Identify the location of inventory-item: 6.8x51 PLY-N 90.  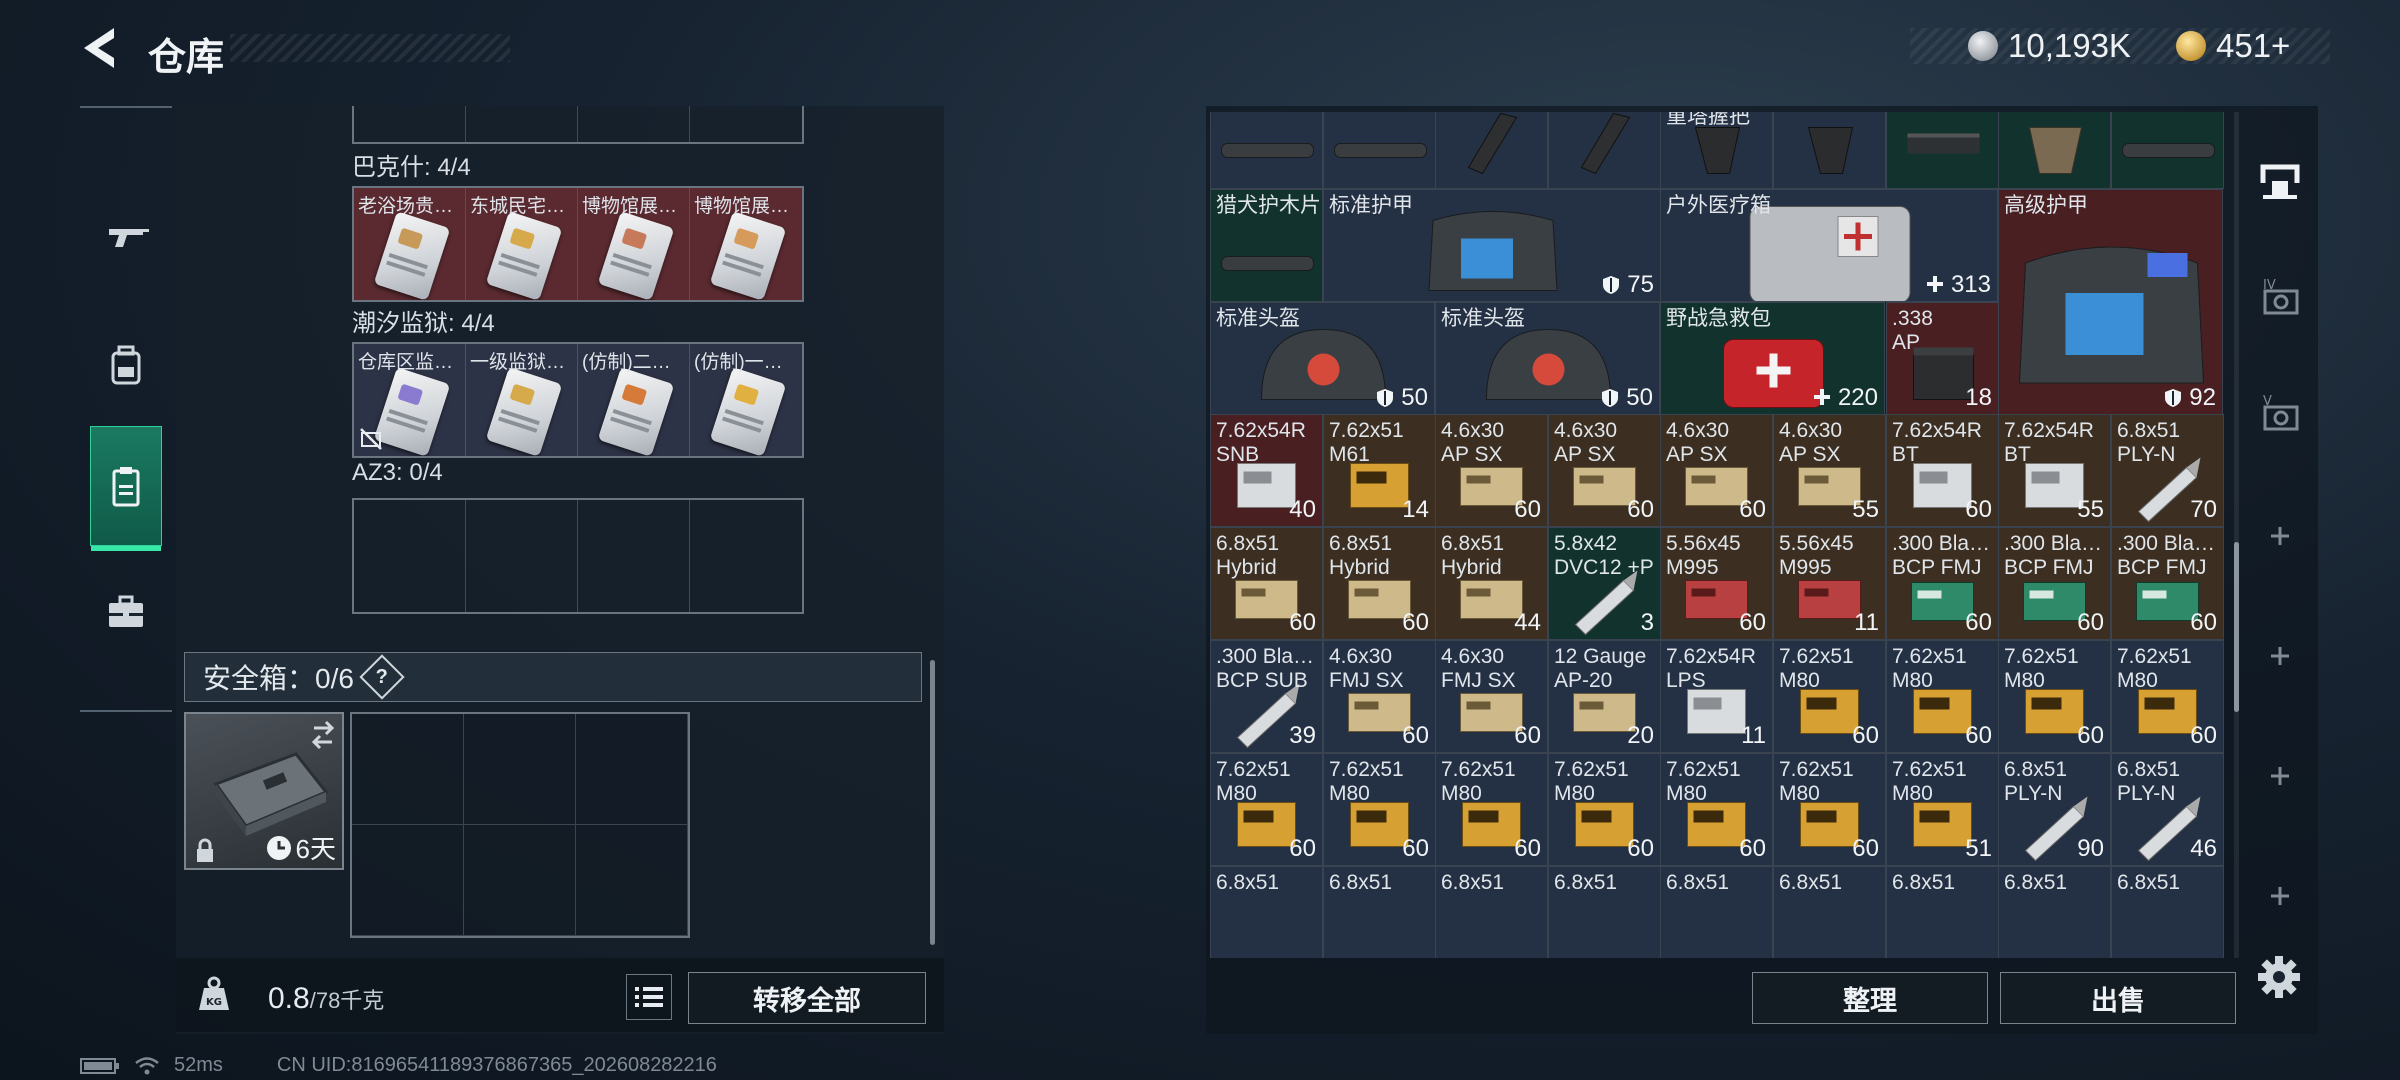
(2054, 809).